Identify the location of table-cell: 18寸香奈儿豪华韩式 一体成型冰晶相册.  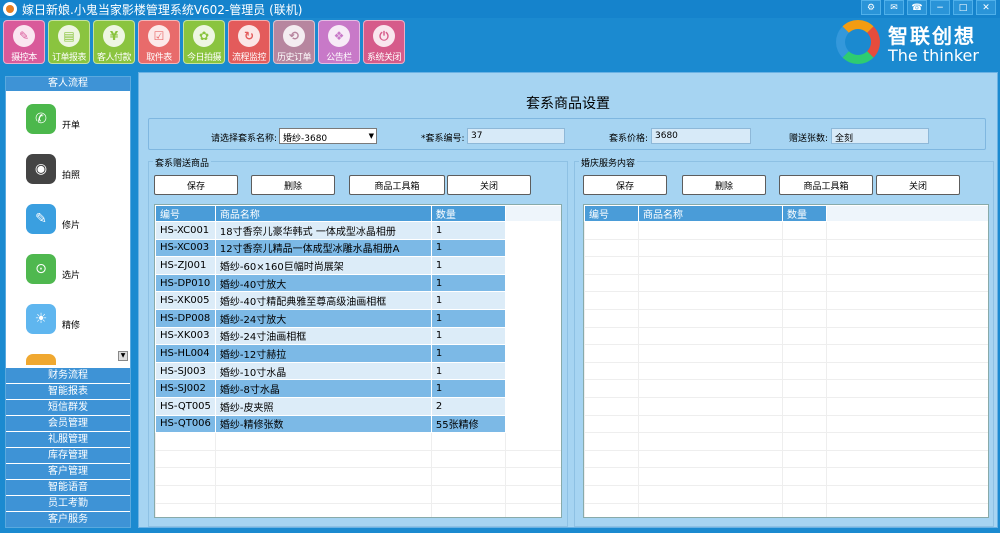
(323, 230).